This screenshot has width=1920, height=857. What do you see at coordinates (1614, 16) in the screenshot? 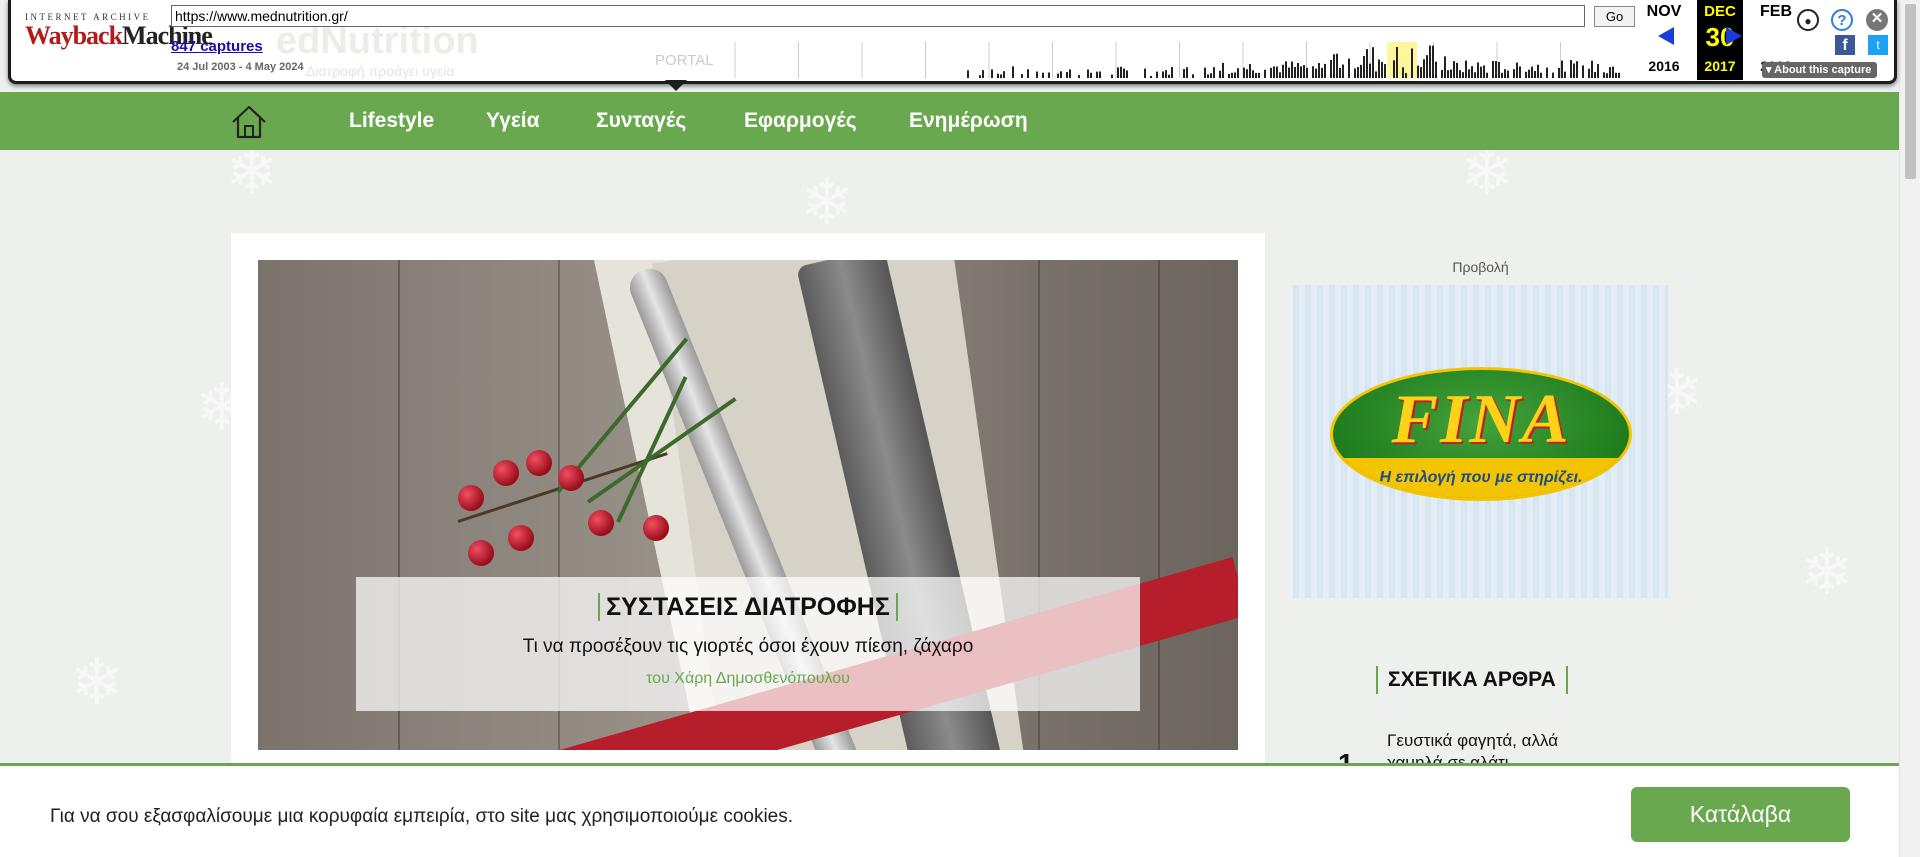
I see `go-button: Go` at bounding box center [1614, 16].